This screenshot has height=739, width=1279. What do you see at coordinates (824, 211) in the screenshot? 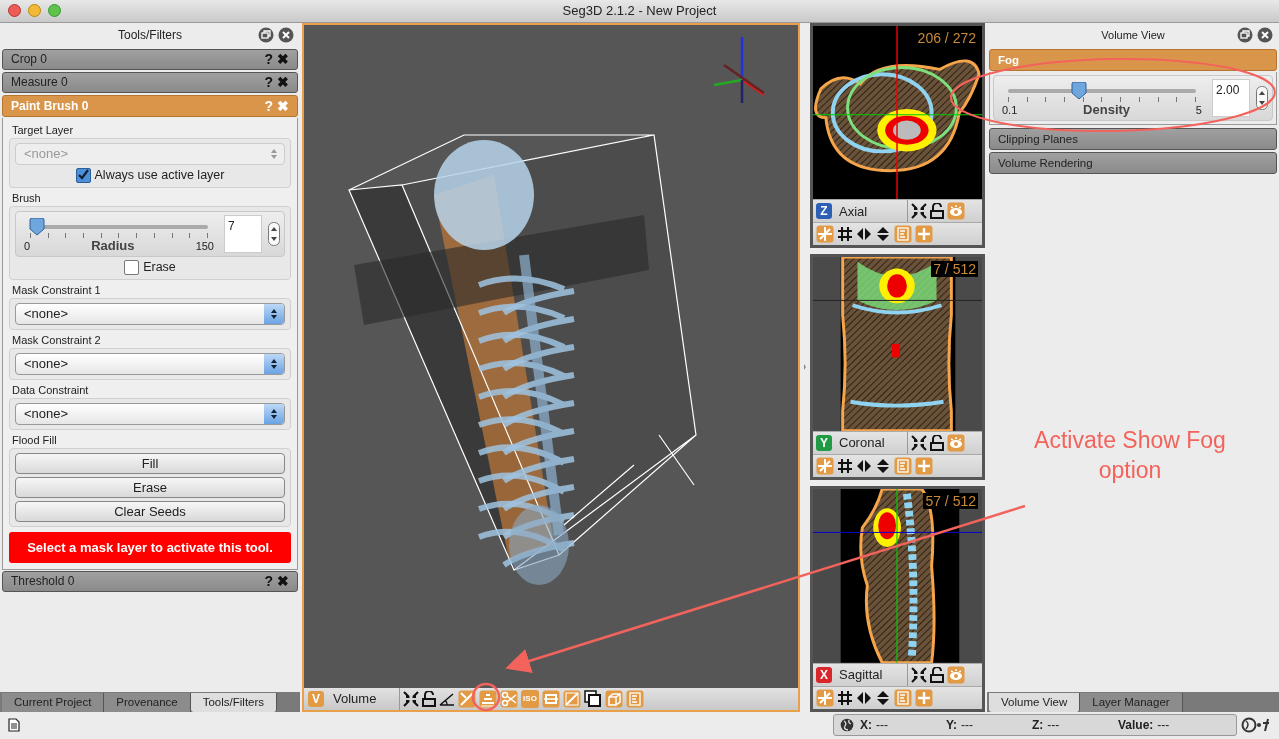
I see `view-badge: Z` at bounding box center [824, 211].